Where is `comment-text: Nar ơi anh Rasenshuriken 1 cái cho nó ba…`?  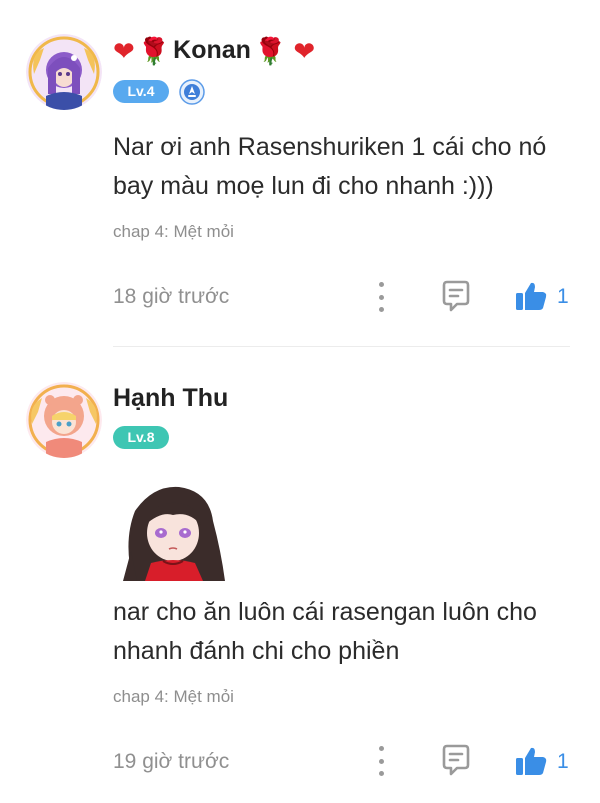
comment-text: Nar ơi anh Rasenshuriken 1 cái cho nó ba… is located at coordinates (330, 166).